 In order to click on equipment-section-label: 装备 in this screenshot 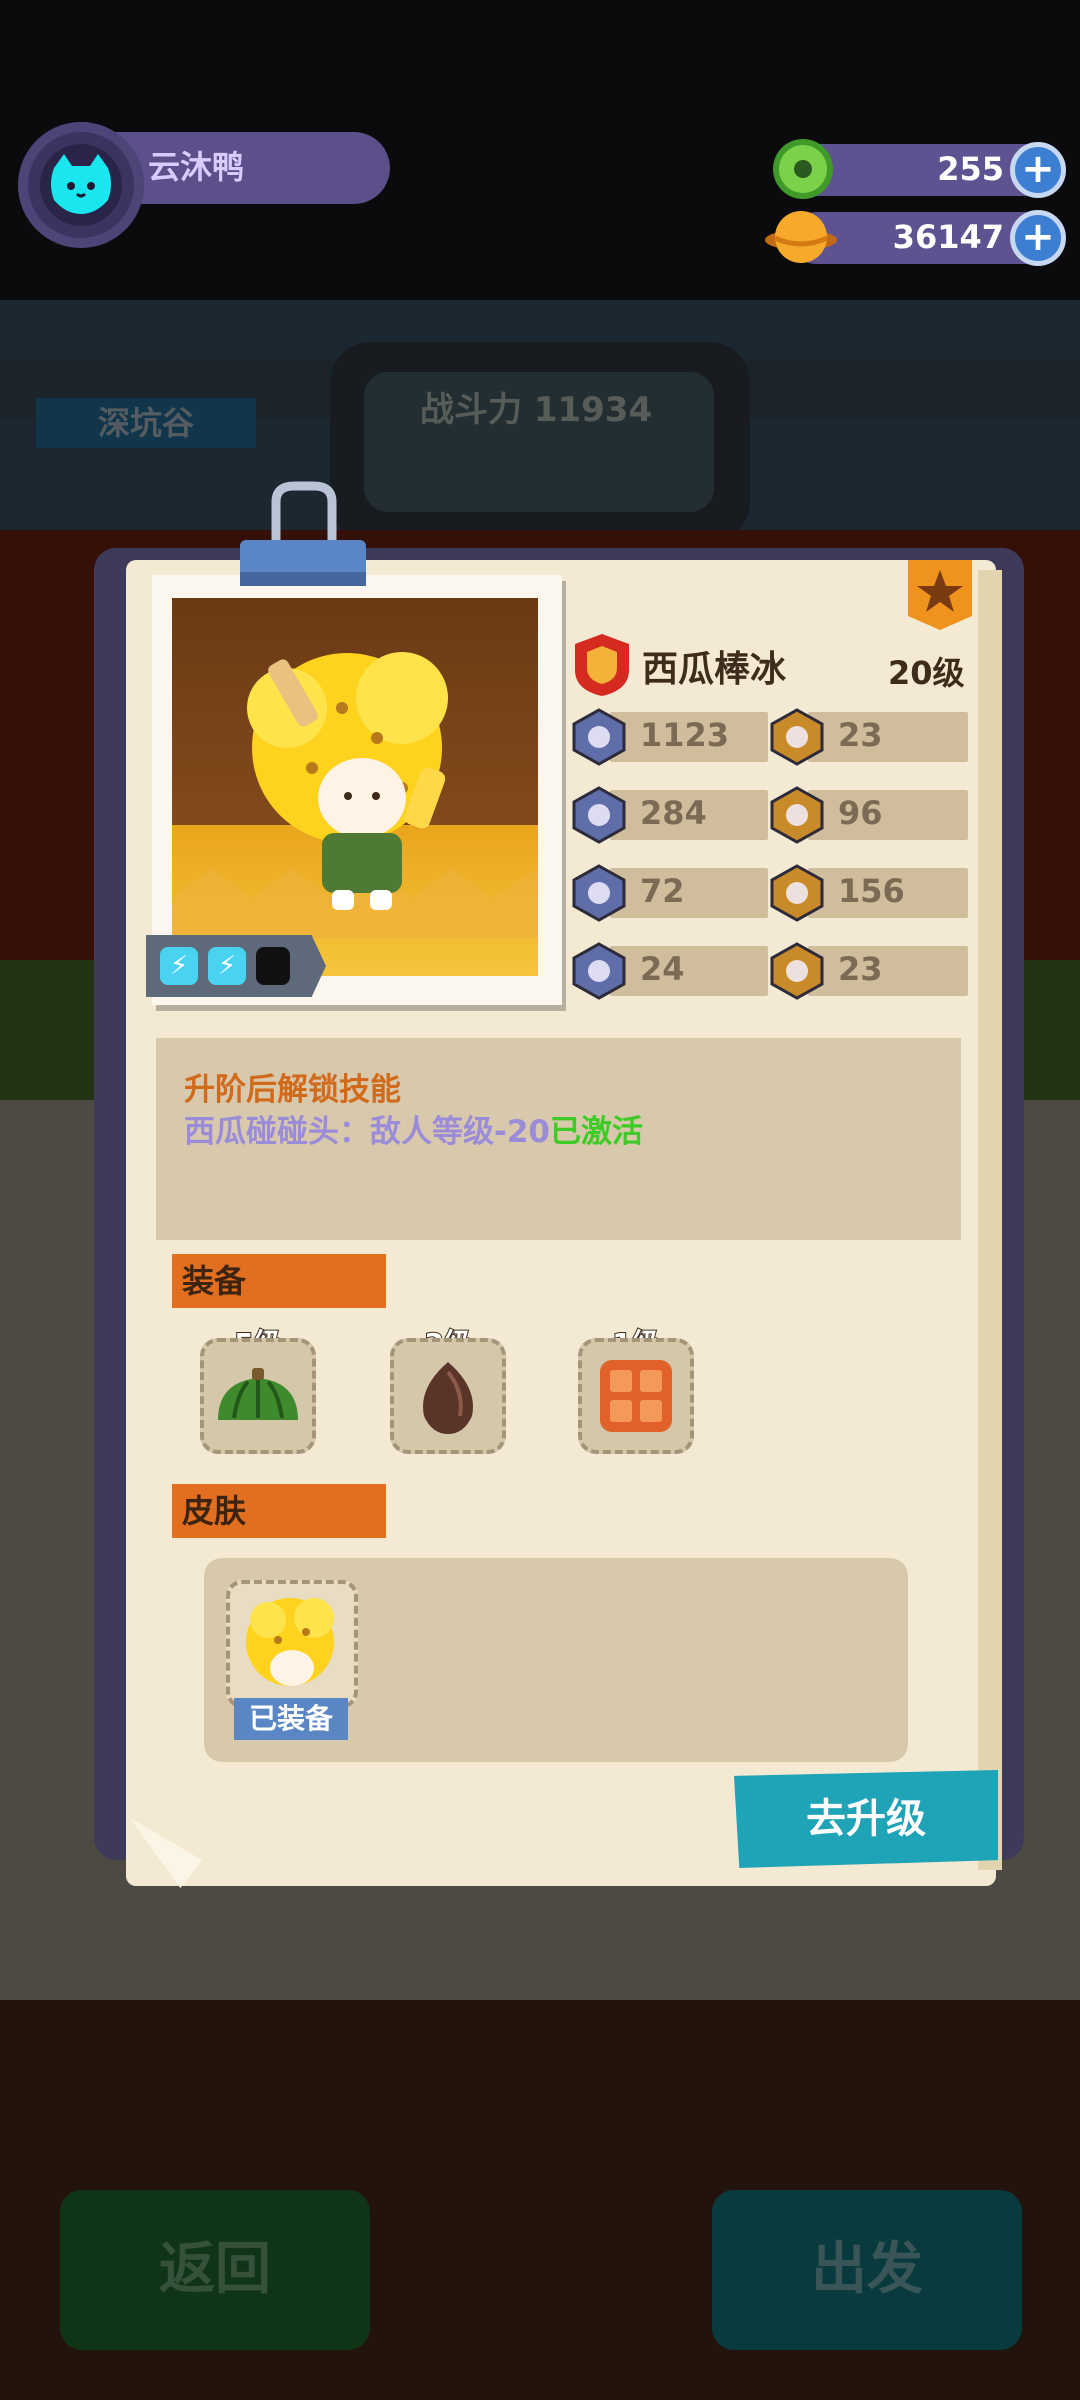, I will do `click(279, 1281)`.